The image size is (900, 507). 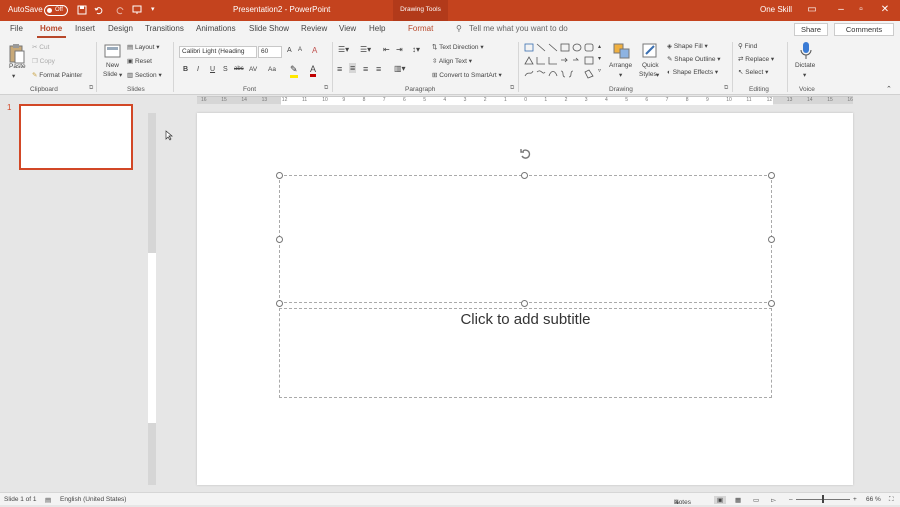 What do you see at coordinates (339, 69) in the screenshot?
I see `align-left-icon: ≡` at bounding box center [339, 69].